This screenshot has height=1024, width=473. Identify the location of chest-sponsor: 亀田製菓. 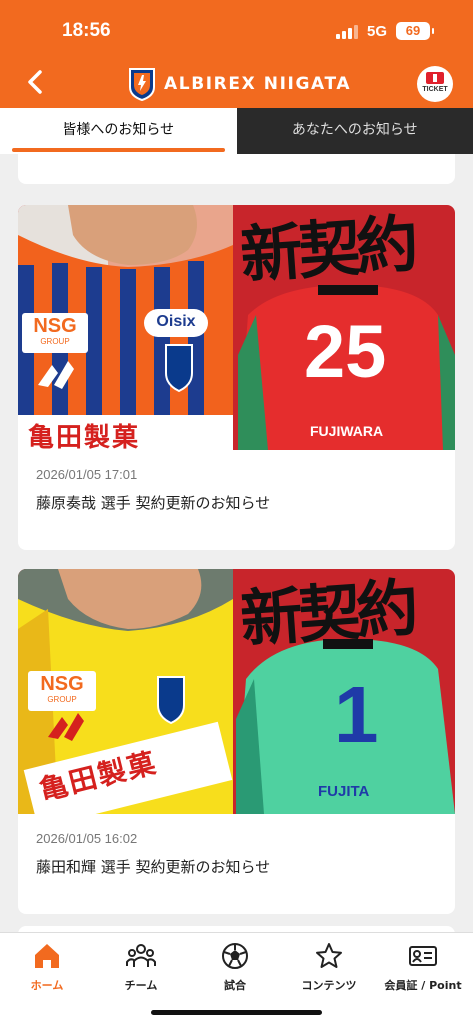
(84, 436).